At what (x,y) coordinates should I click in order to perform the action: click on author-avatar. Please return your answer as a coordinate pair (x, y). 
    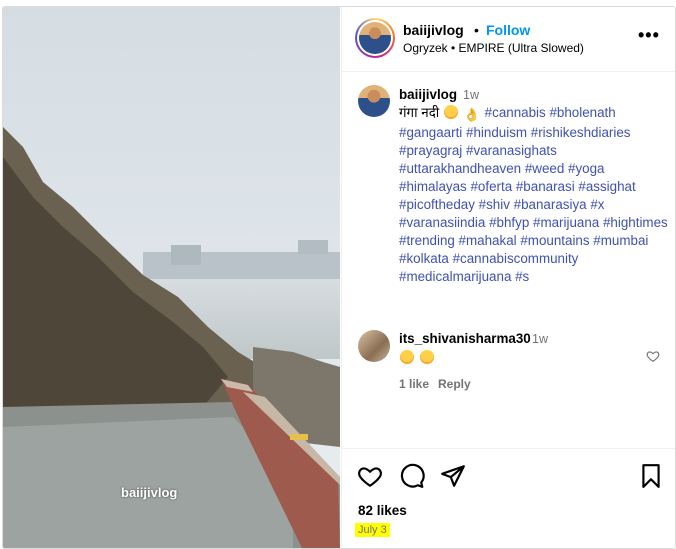
    Looking at the image, I should click on (375, 38).